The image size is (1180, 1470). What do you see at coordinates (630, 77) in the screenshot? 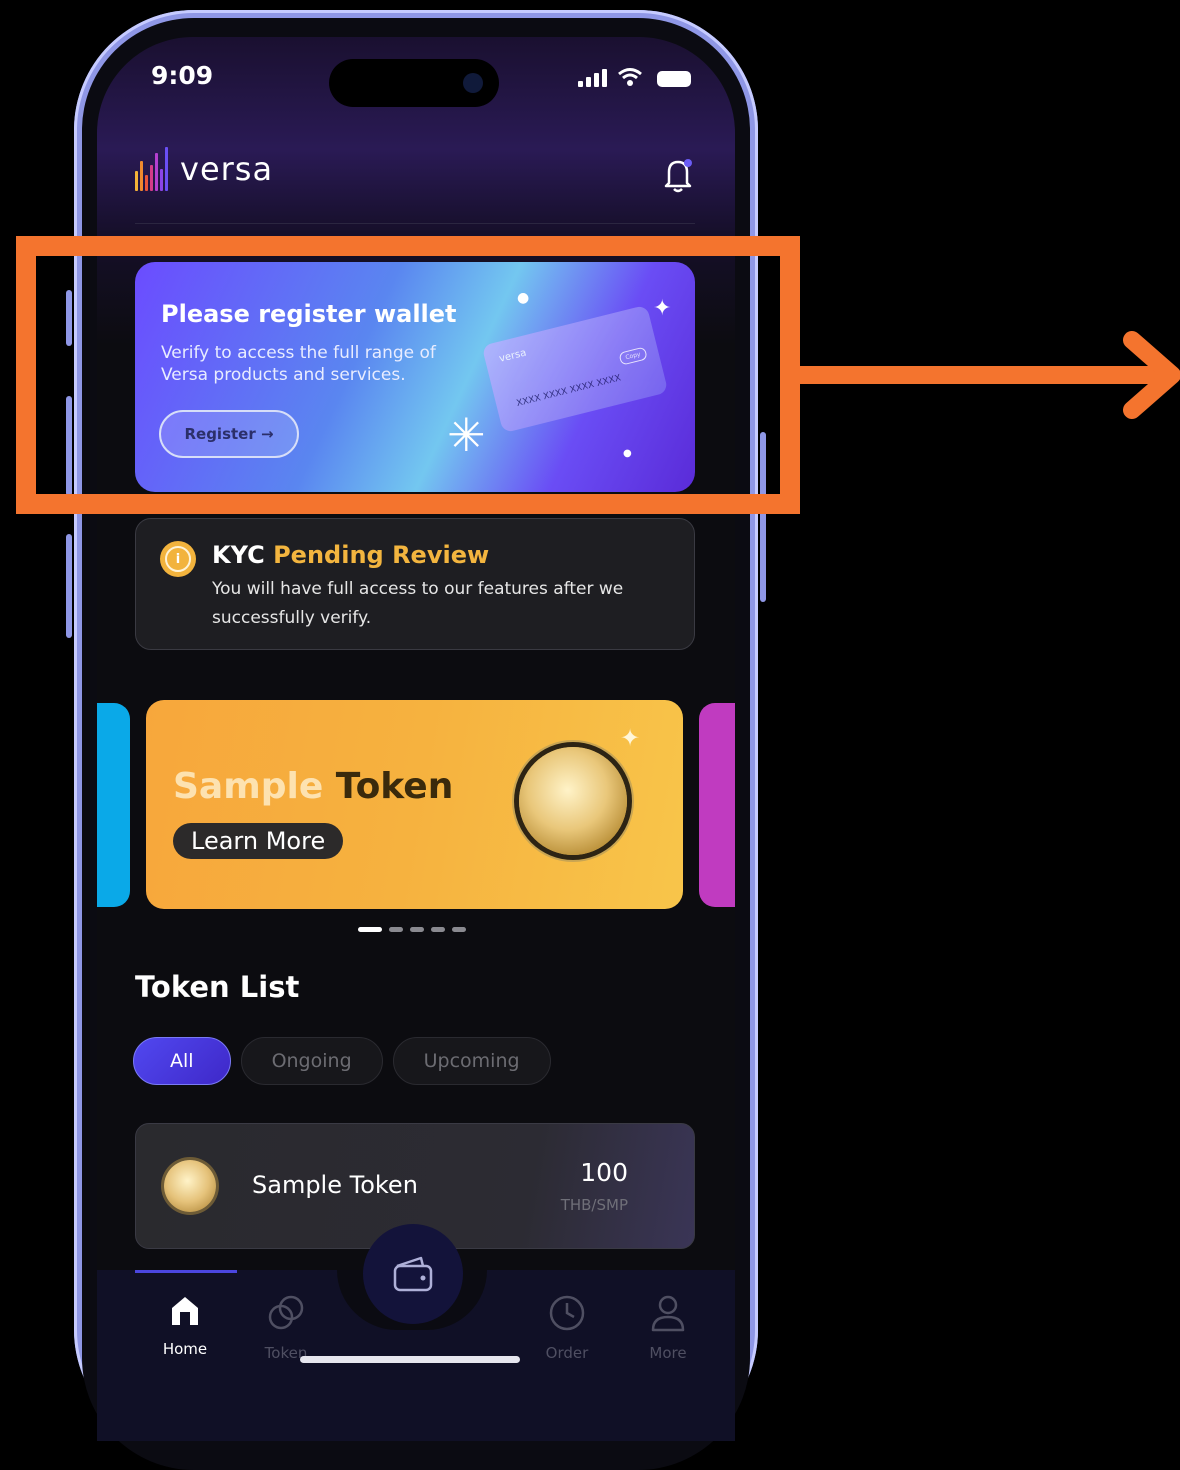
I see `wifi-icon` at bounding box center [630, 77].